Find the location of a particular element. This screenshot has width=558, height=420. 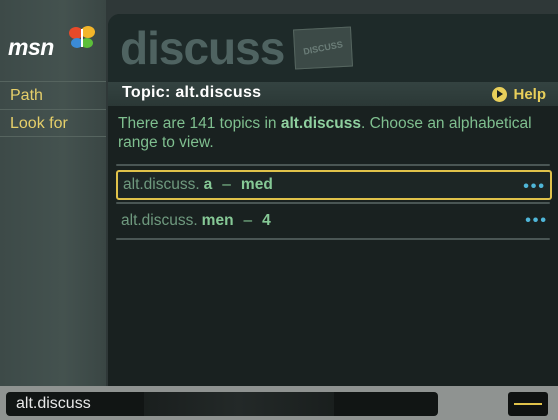

minimize-icon is located at coordinates (528, 404).